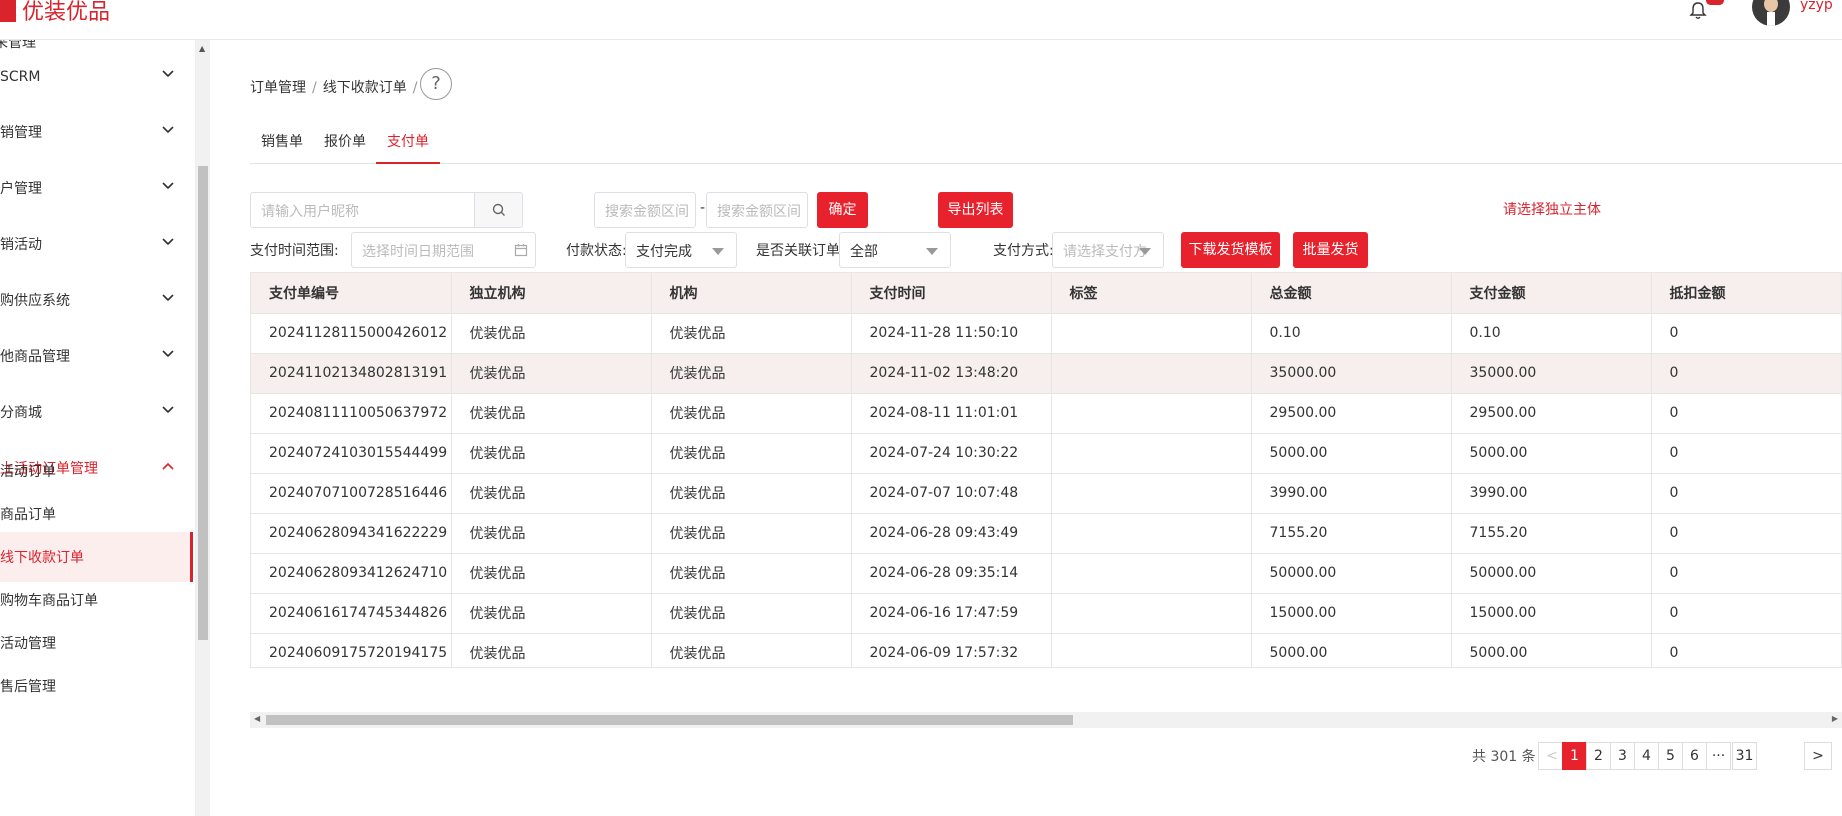 The height and width of the screenshot is (816, 1842). Describe the element at coordinates (498, 210) in the screenshot. I see `search-button` at that location.